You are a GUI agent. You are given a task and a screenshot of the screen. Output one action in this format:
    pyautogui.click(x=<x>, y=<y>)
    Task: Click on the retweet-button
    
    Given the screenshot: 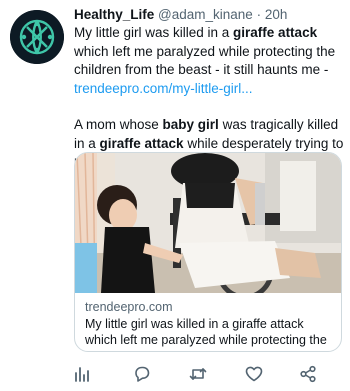 What is the action you would take?
    pyautogui.click(x=198, y=374)
    